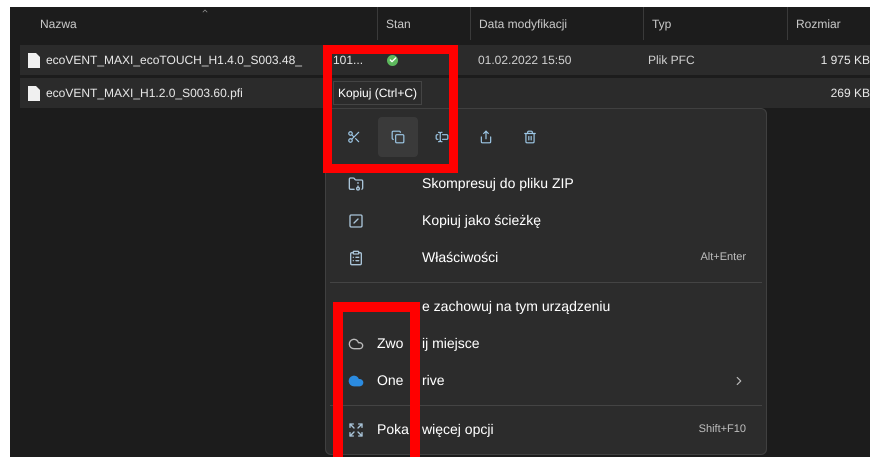 The image size is (870, 457). I want to click on rename-icon, so click(442, 137).